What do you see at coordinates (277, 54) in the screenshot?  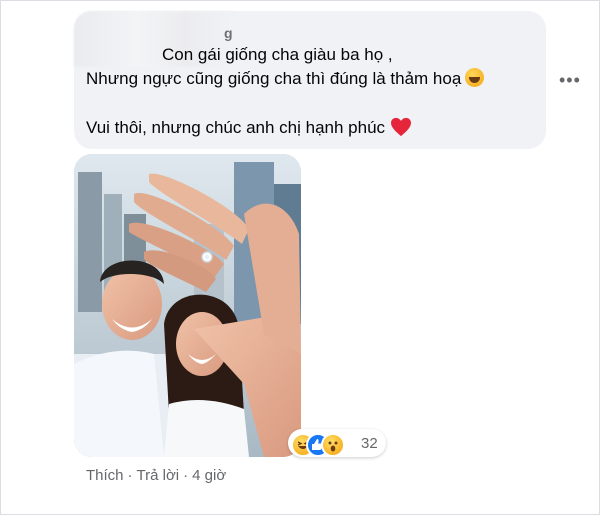 I see `comment-line-1: Con gái giống cha giàu ba họ ,` at bounding box center [277, 54].